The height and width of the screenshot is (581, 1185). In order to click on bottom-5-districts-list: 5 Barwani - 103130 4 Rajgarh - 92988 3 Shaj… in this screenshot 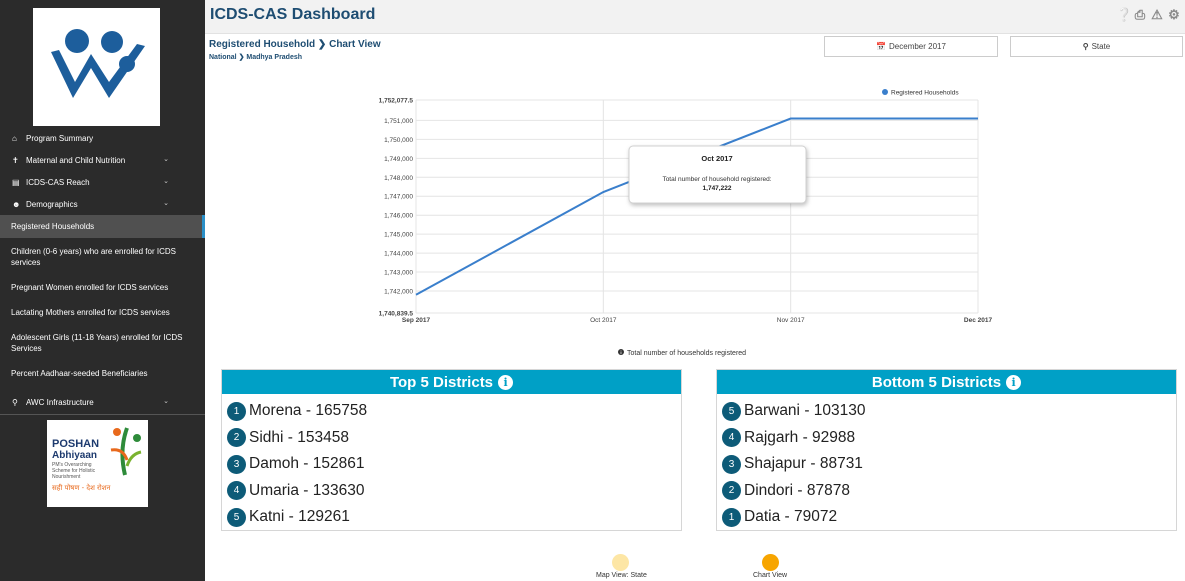, I will do `click(946, 462)`.